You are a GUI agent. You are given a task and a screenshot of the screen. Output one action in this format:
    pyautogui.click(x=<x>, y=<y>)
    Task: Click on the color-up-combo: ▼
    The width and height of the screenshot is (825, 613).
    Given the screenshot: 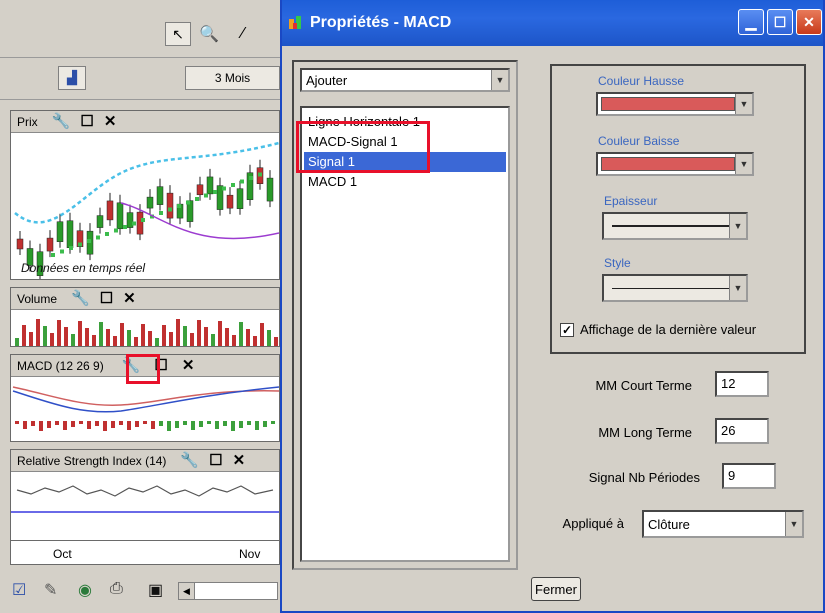 What is the action you would take?
    pyautogui.click(x=675, y=104)
    